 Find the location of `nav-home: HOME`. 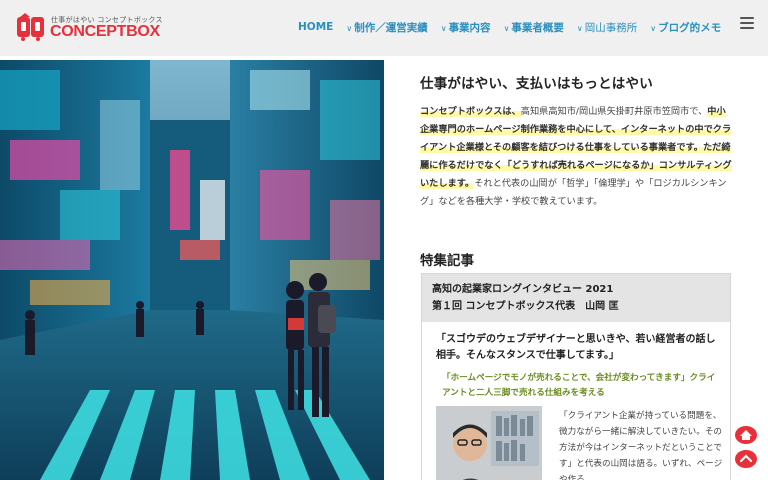

nav-home: HOME is located at coordinates (315, 27).